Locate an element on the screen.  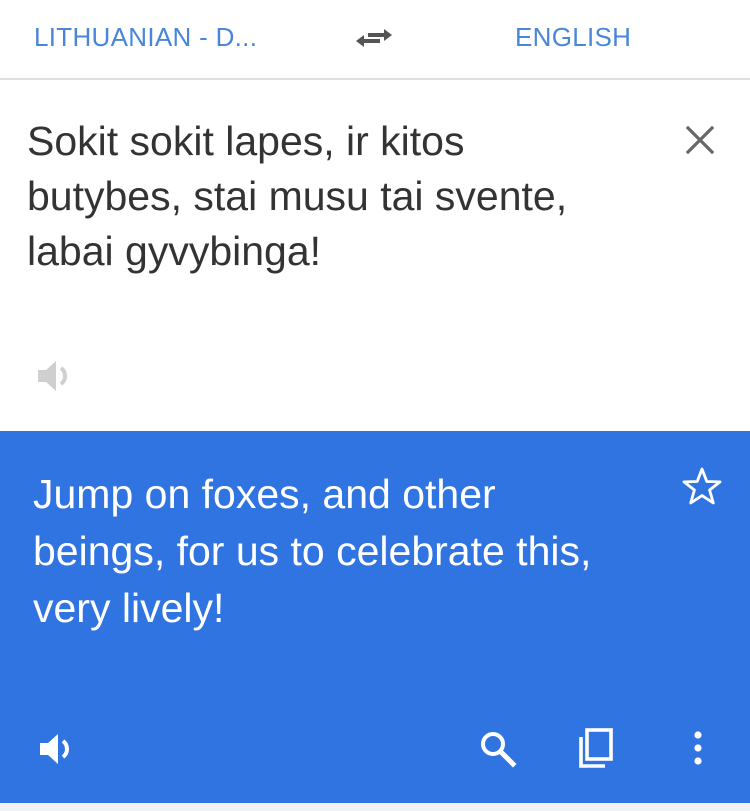
bottom-divider is located at coordinates (375, 807).